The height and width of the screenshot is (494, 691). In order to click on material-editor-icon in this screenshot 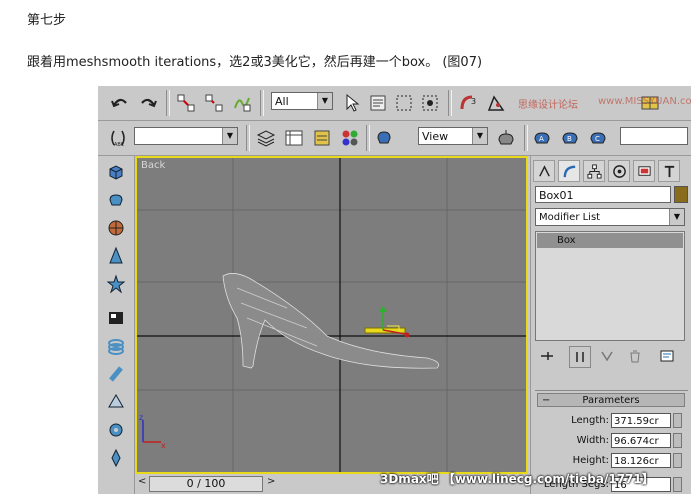, I will do `click(350, 138)`.